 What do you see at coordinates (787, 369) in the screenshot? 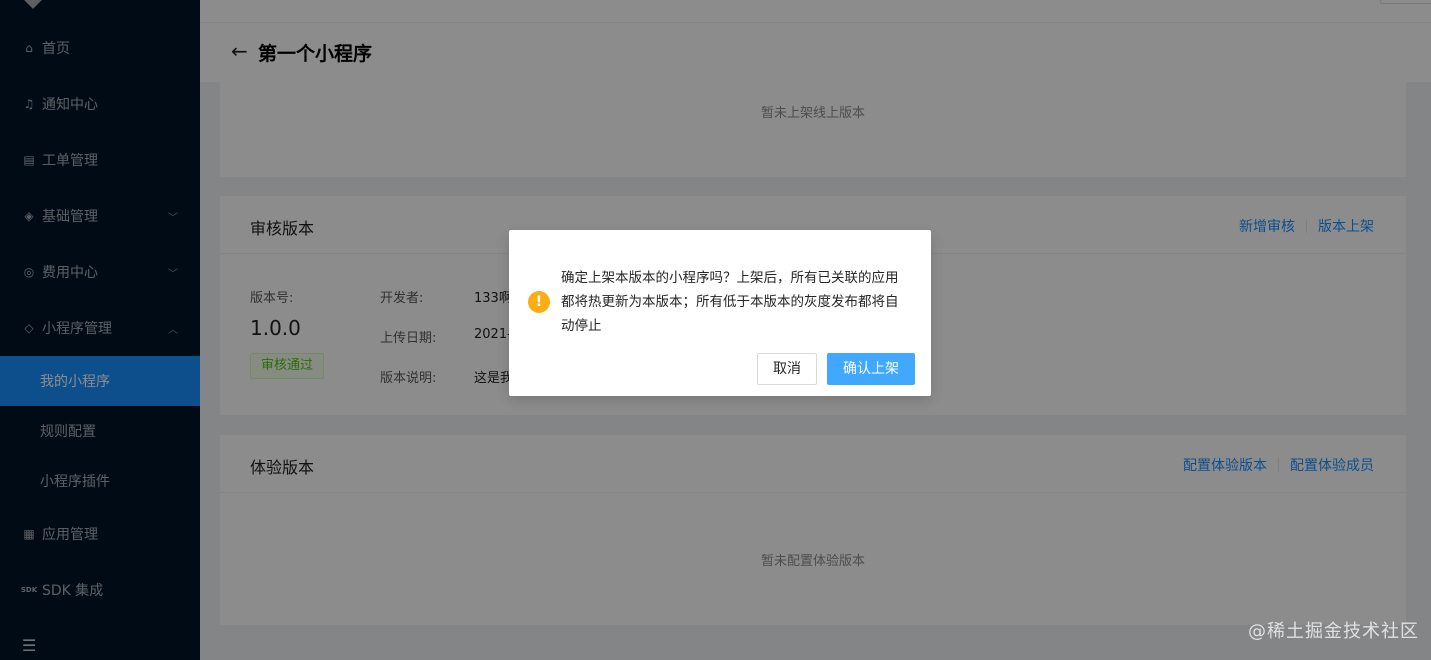
I see `cancel-button: 取消` at bounding box center [787, 369].